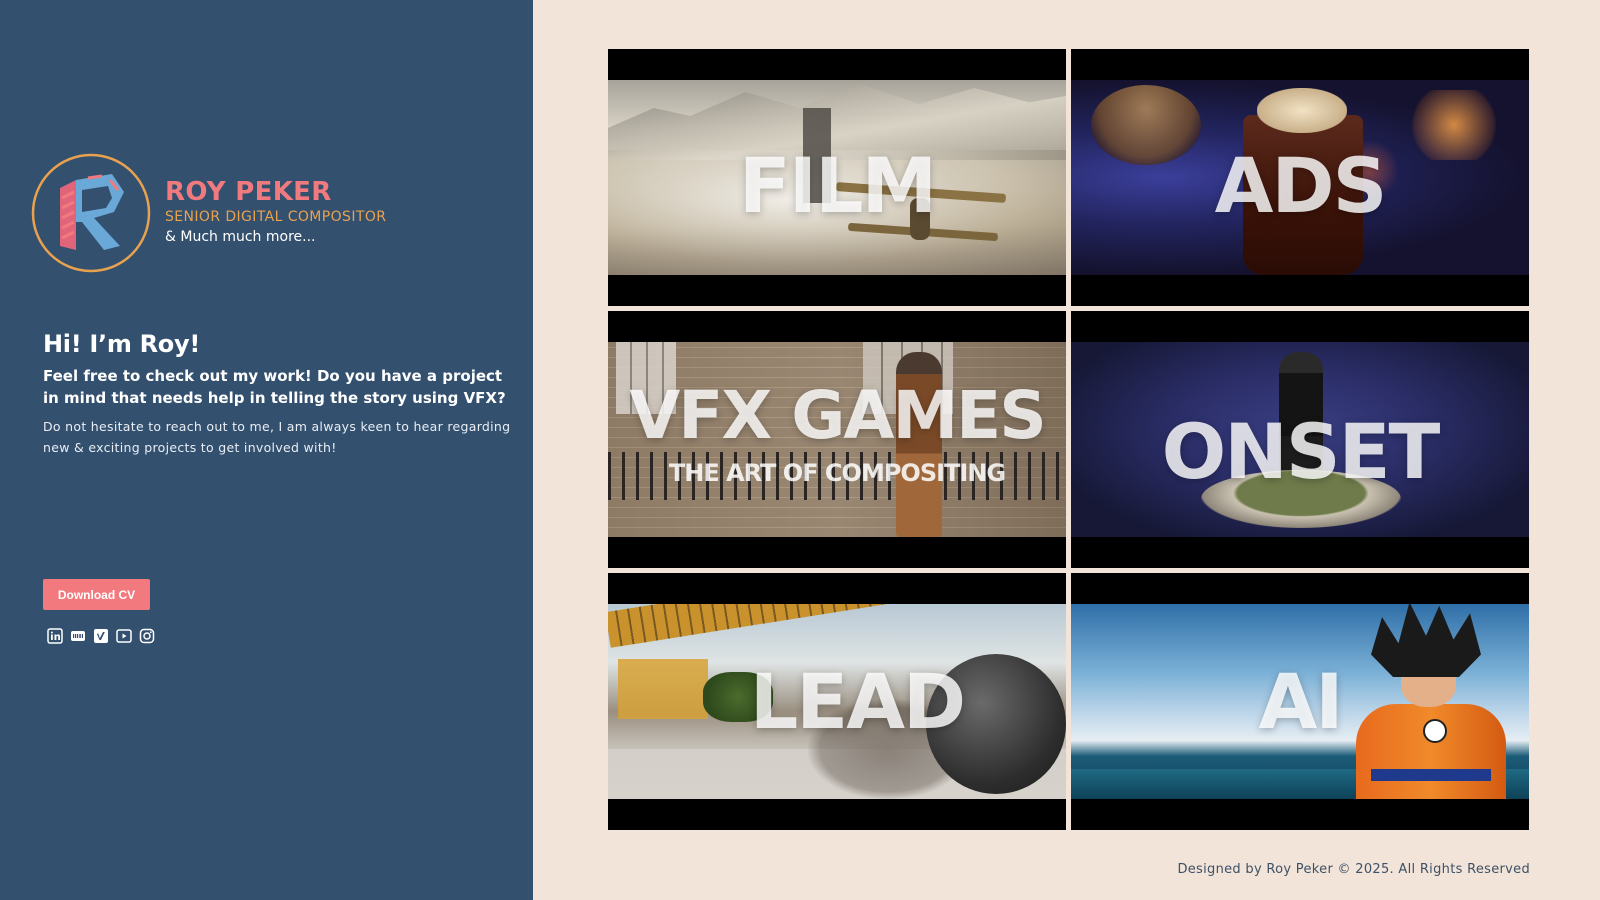 The width and height of the screenshot is (1600, 900). I want to click on brand-role: SENIOR DIGITAL COMPOSITOR, so click(276, 217).